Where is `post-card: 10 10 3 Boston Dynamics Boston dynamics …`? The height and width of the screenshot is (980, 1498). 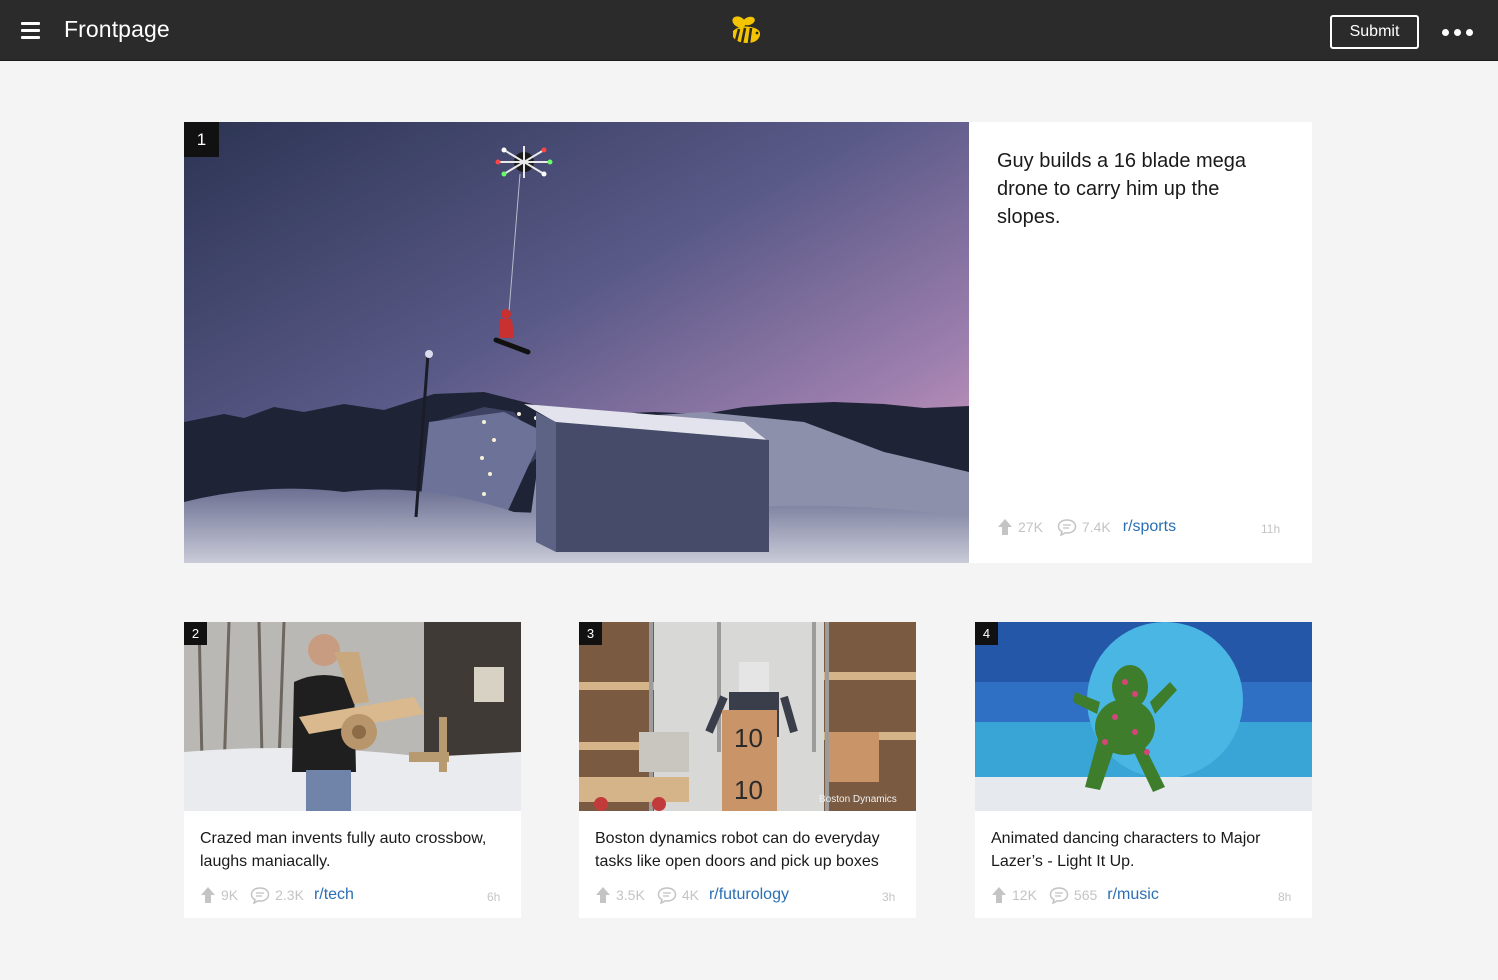
post-card: 10 10 3 Boston Dynamics Boston dynamics … is located at coordinates (747, 770).